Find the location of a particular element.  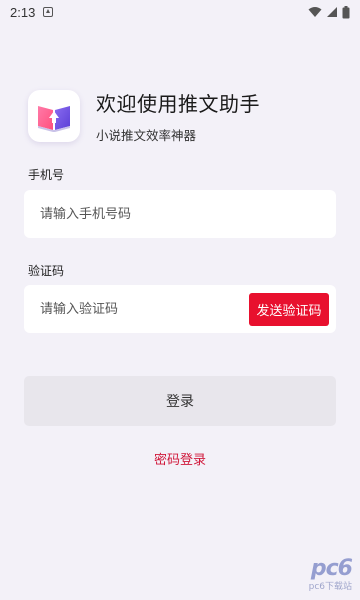

login-button: 登录 is located at coordinates (180, 401).